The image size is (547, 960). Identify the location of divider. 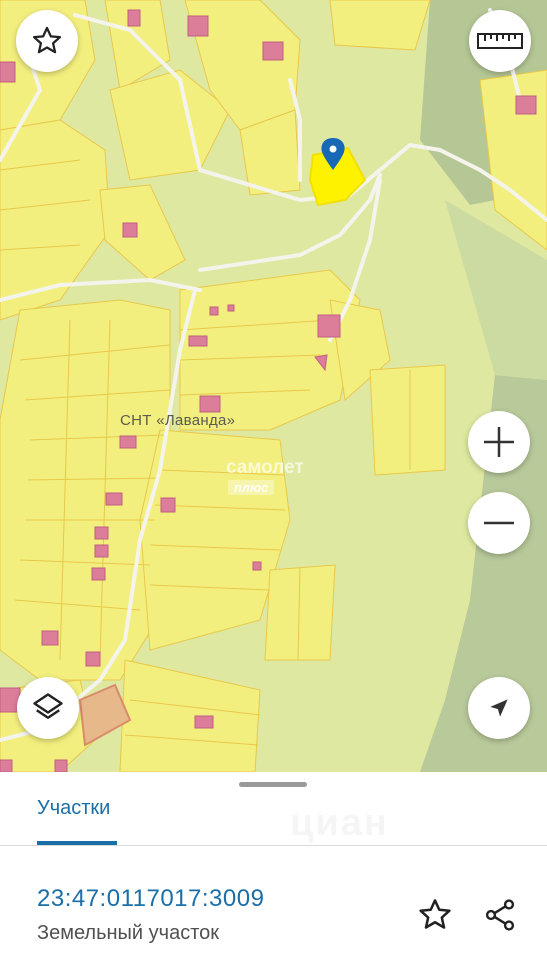
(273, 845).